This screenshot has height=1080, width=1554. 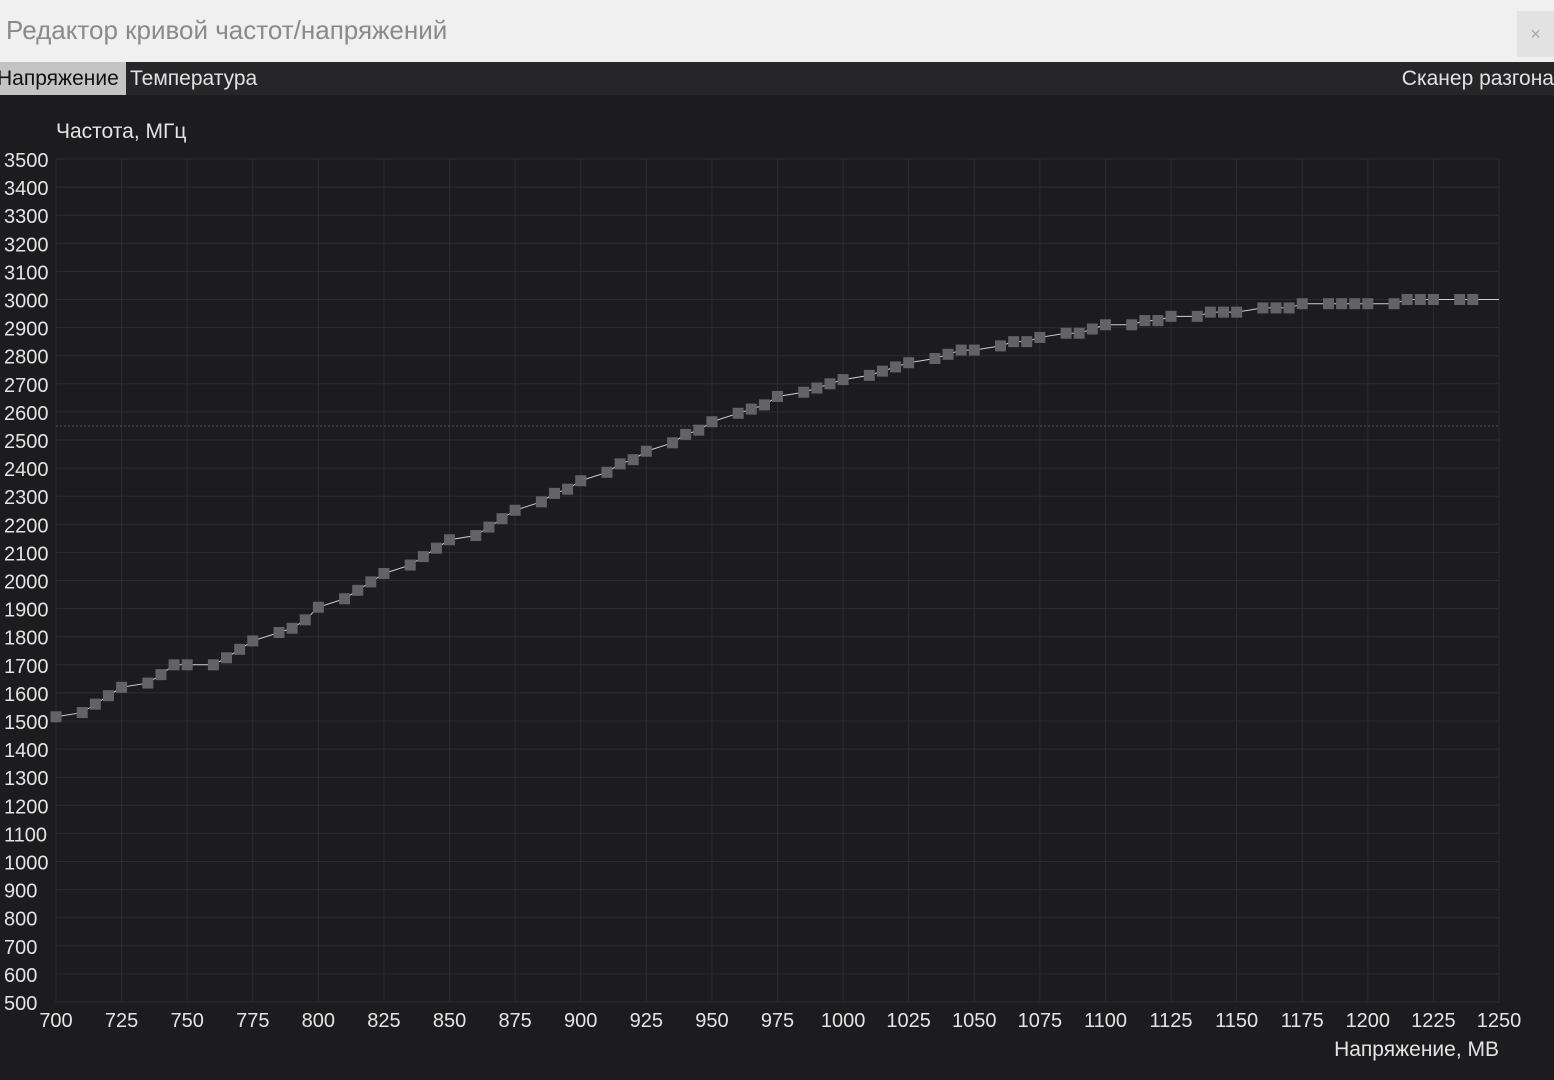 What do you see at coordinates (252, 1021) in the screenshot?
I see `x-tick-label: 775` at bounding box center [252, 1021].